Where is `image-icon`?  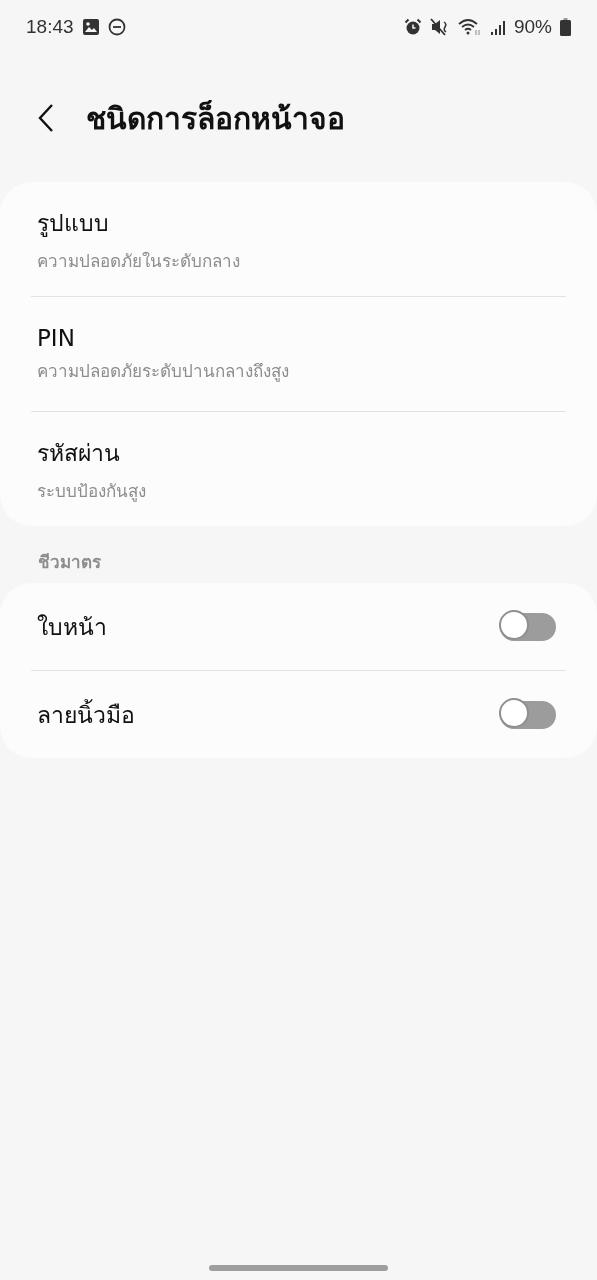
image-icon is located at coordinates (90, 27).